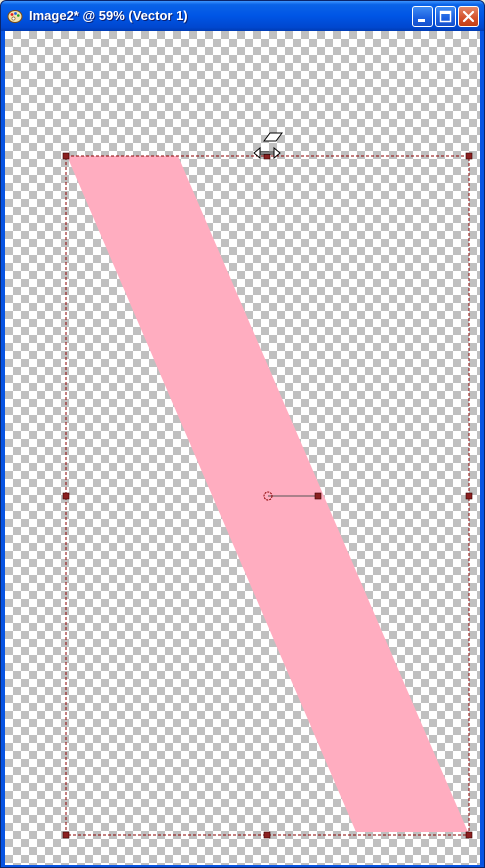  I want to click on close-button, so click(468, 16).